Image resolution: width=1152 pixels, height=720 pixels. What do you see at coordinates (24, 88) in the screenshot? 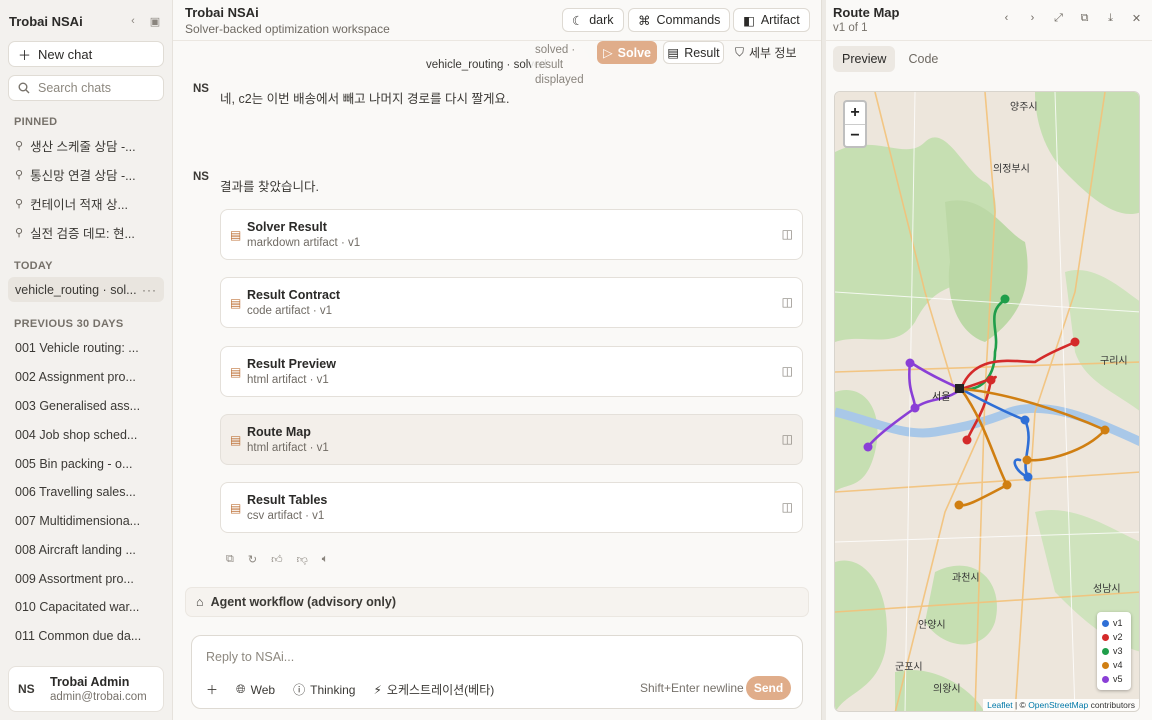
I see `search-icon` at bounding box center [24, 88].